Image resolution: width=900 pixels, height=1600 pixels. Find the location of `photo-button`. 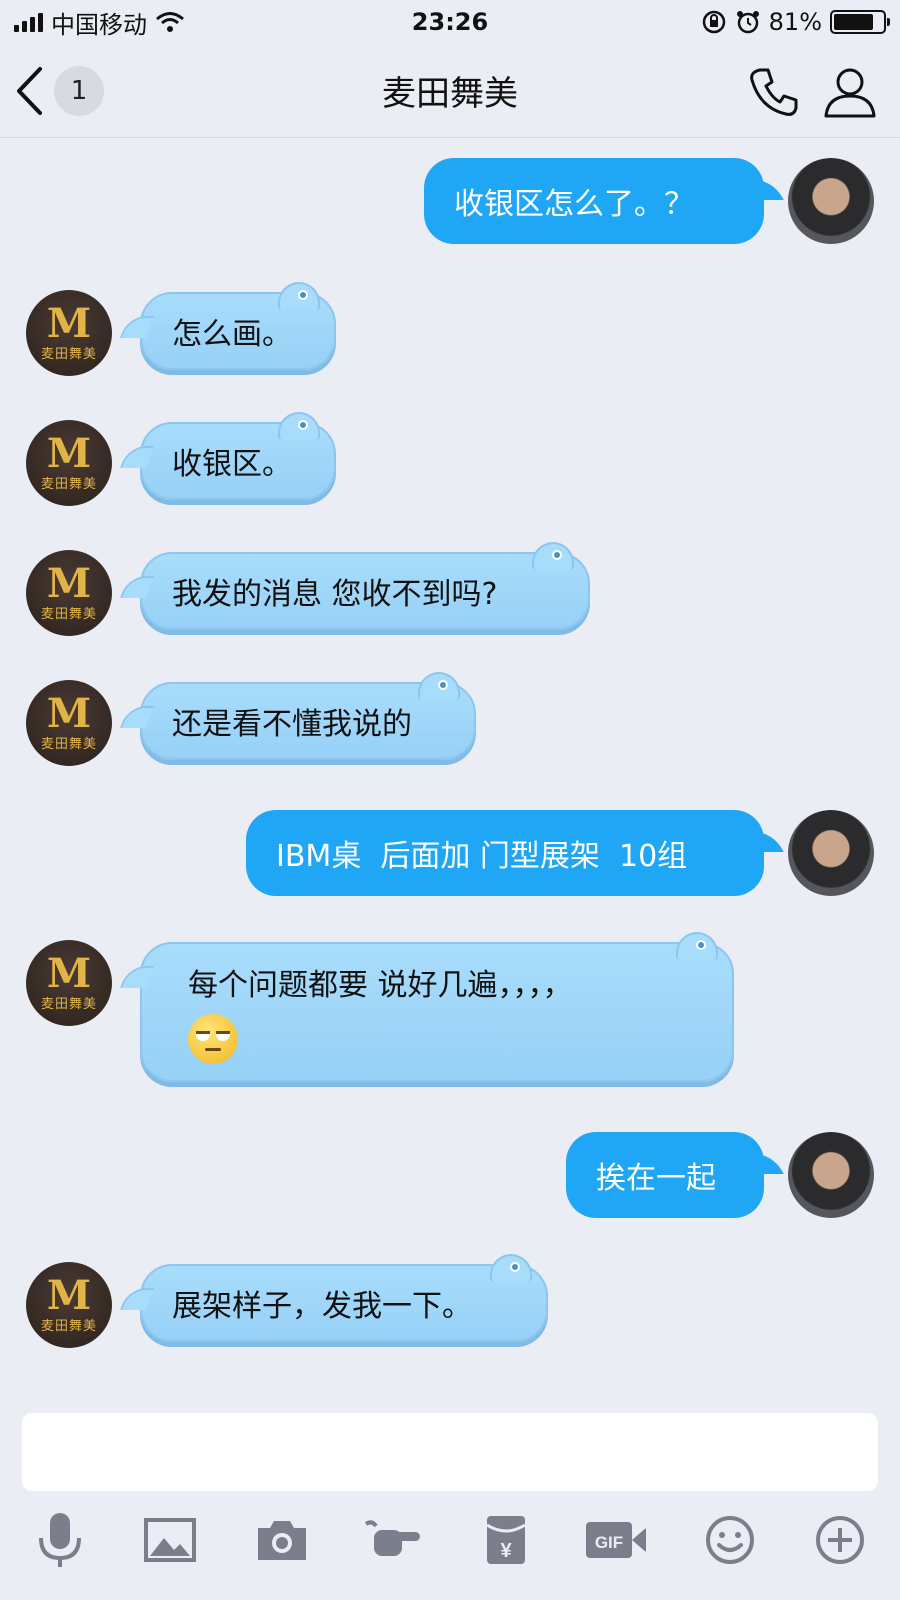

photo-button is located at coordinates (170, 1540).